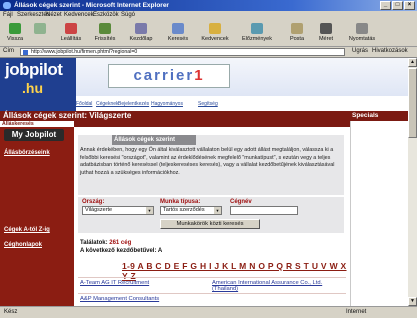 Image resolution: width=417 pixels, height=318 pixels. I want to click on maximize-icon: □, so click(397, 5).